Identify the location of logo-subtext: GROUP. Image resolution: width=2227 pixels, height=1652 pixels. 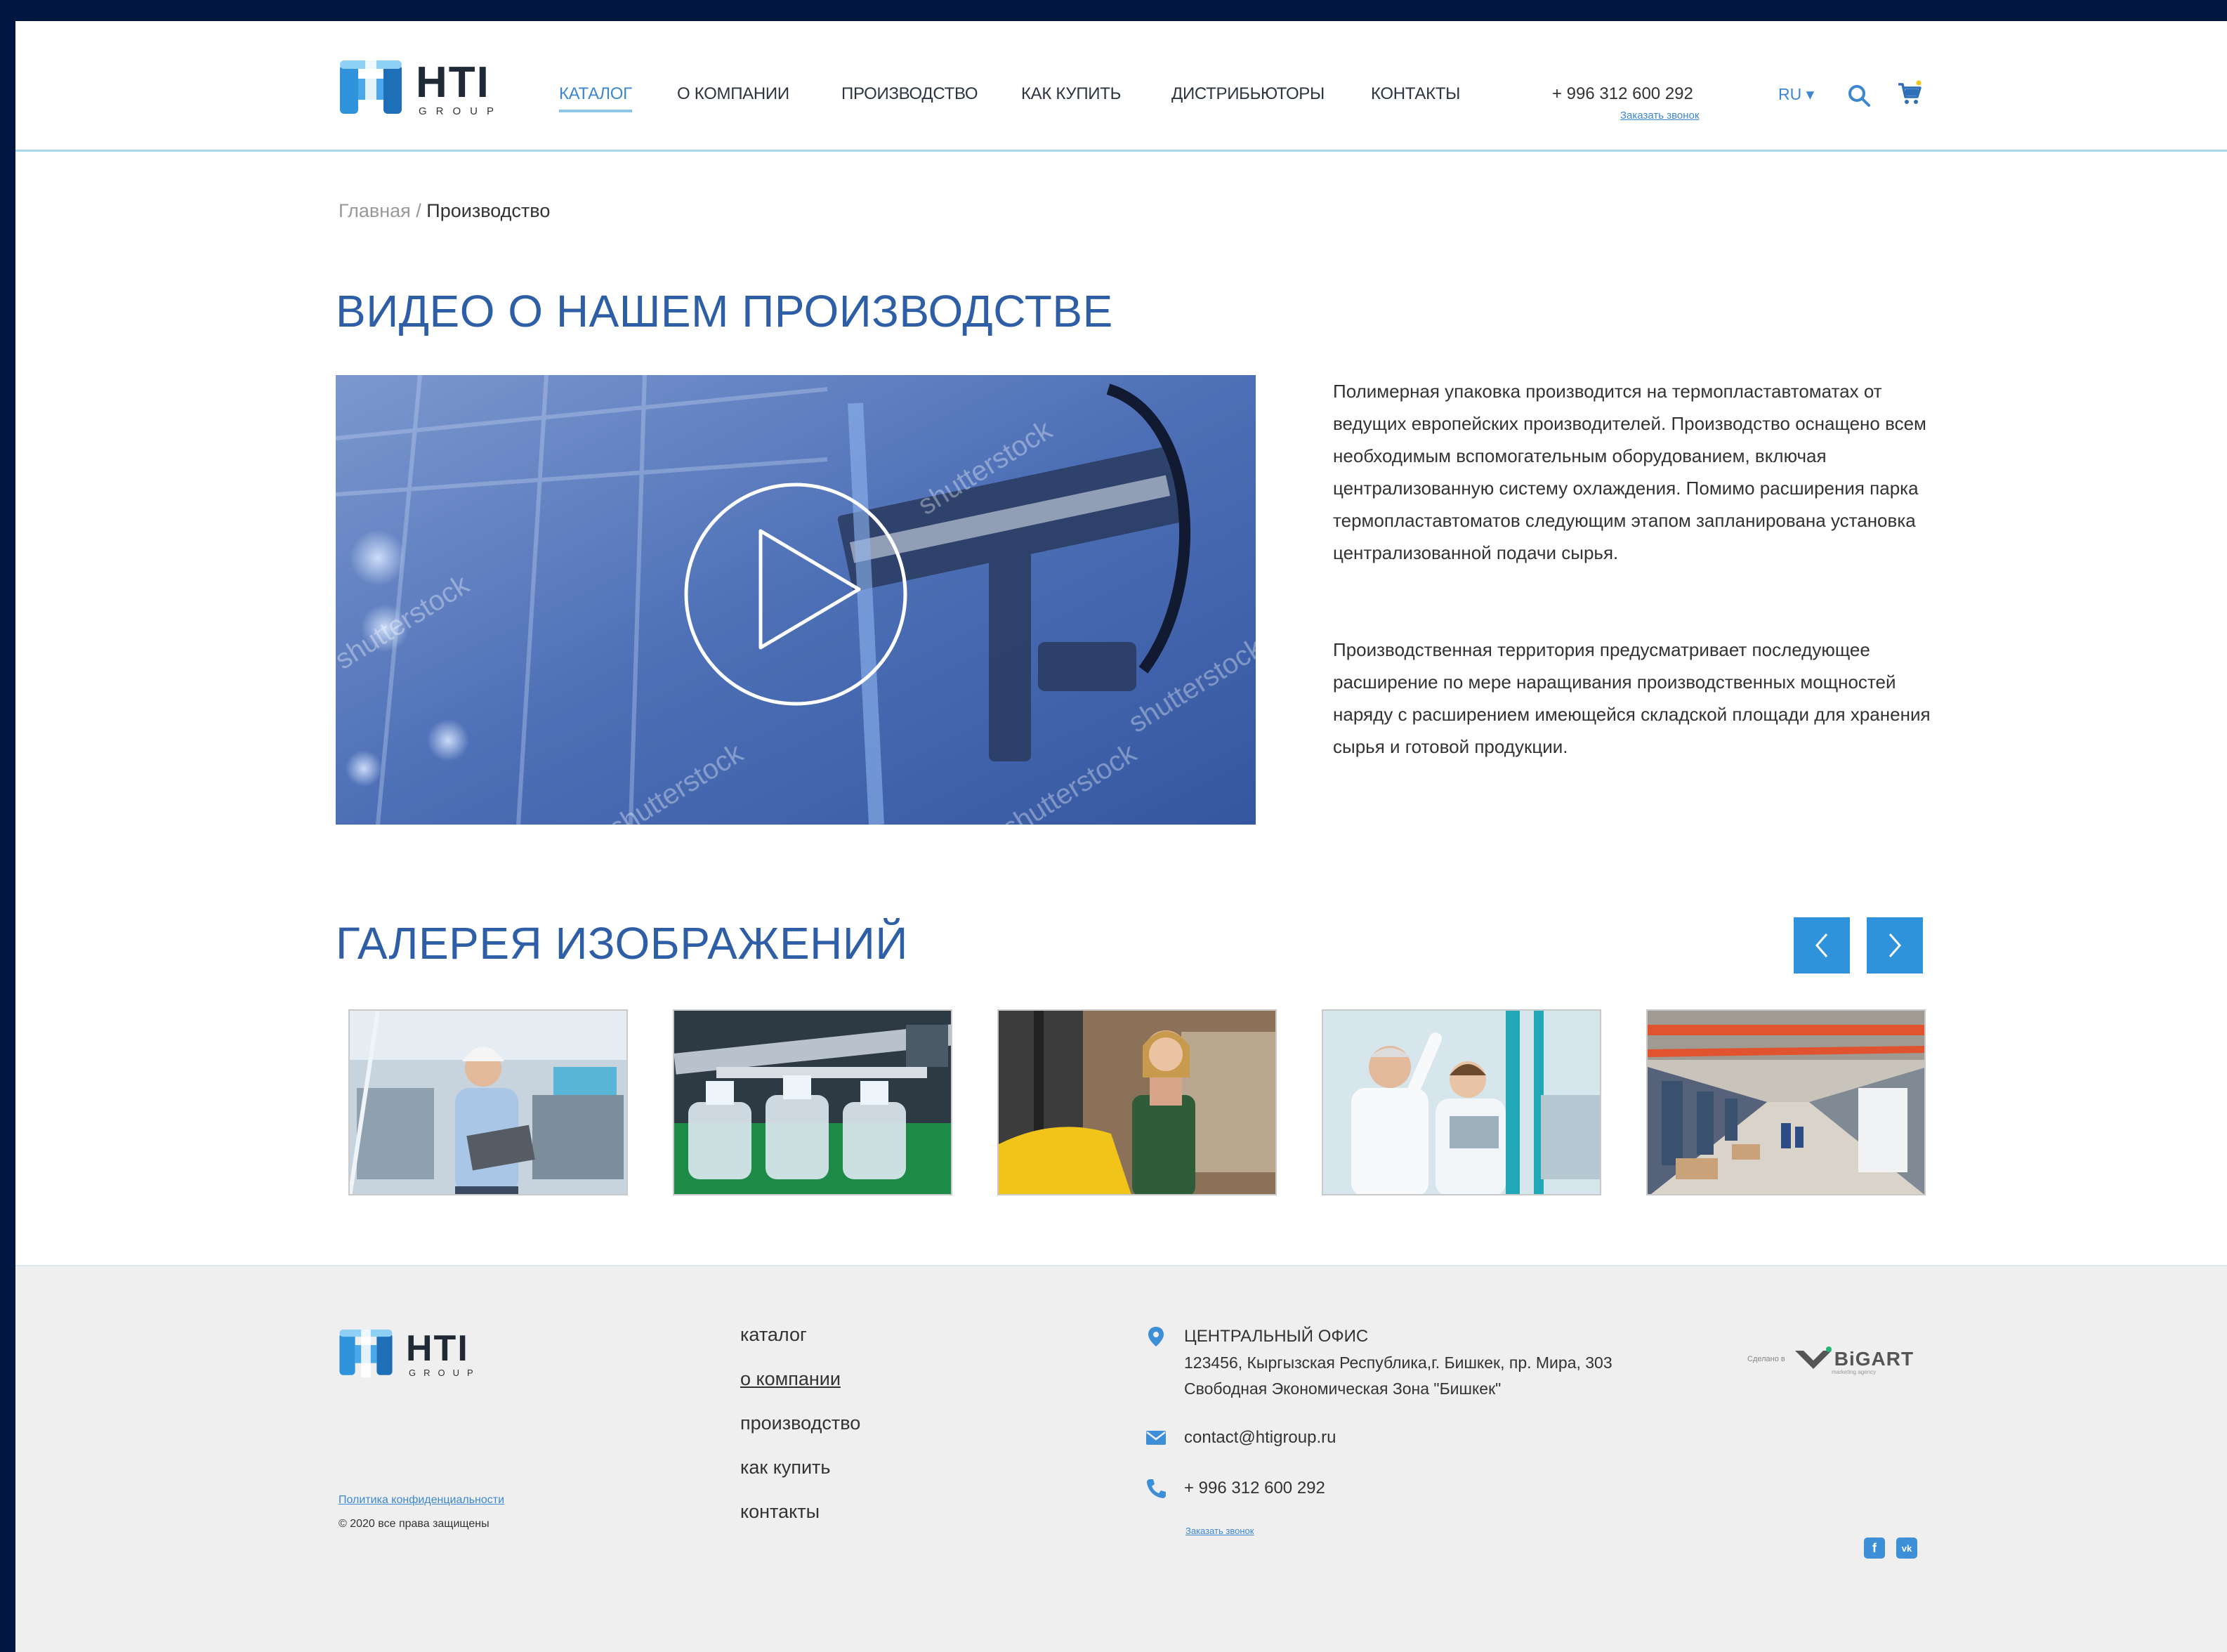
(461, 111).